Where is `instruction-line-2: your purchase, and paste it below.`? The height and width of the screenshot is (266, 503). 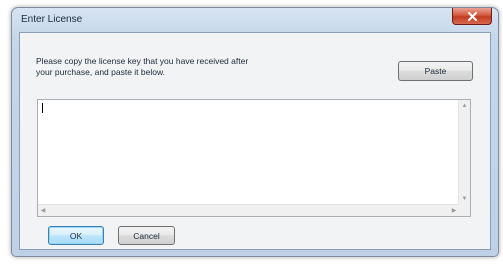
instruction-line-2: your purchase, and paste it below. is located at coordinates (100, 72).